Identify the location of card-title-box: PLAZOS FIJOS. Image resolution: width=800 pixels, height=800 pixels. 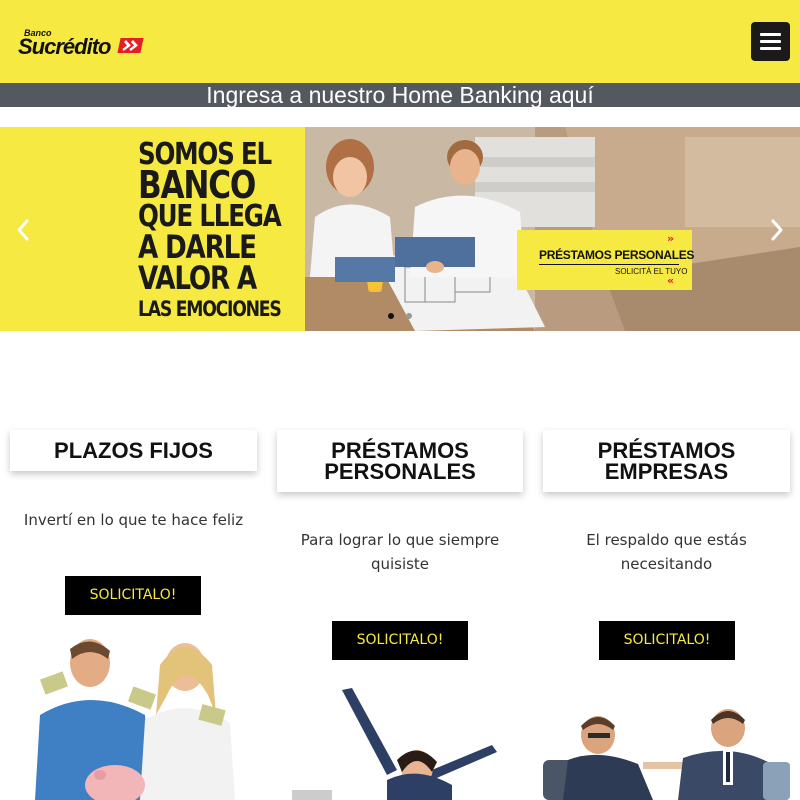
(133, 450).